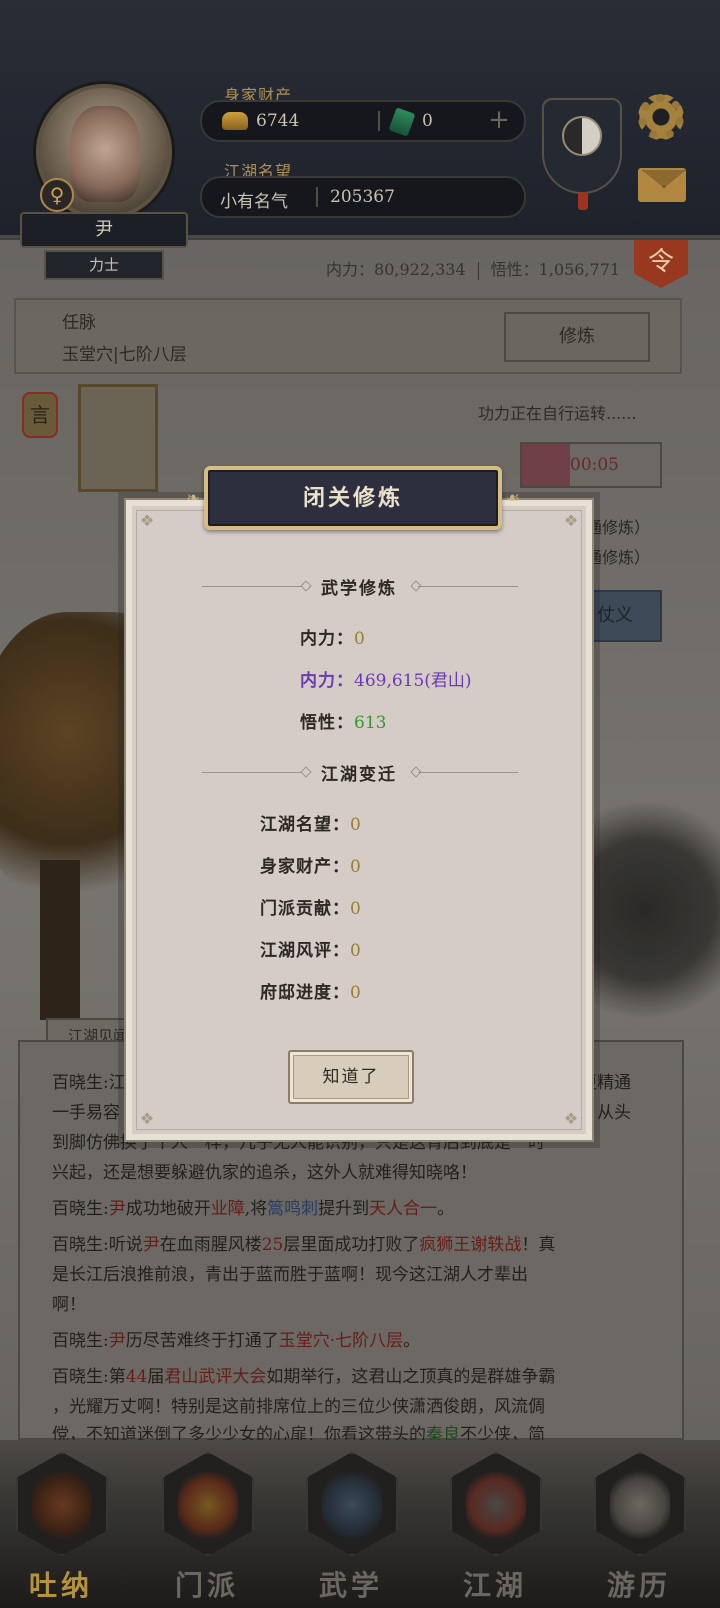 Image resolution: width=720 pixels, height=1608 pixels. I want to click on reward-row: 内力：0, so click(332, 636).